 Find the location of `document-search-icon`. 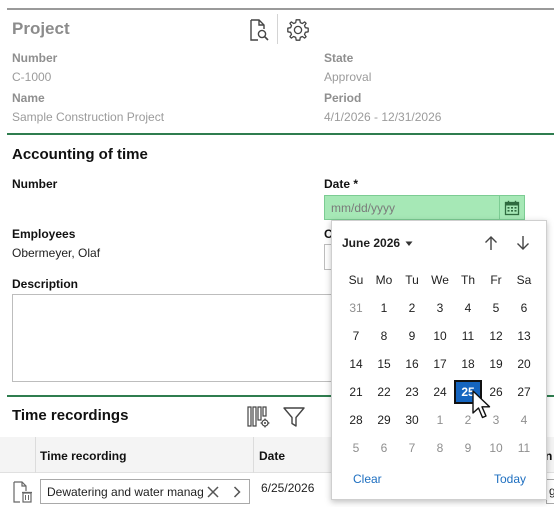

document-search-icon is located at coordinates (259, 30).